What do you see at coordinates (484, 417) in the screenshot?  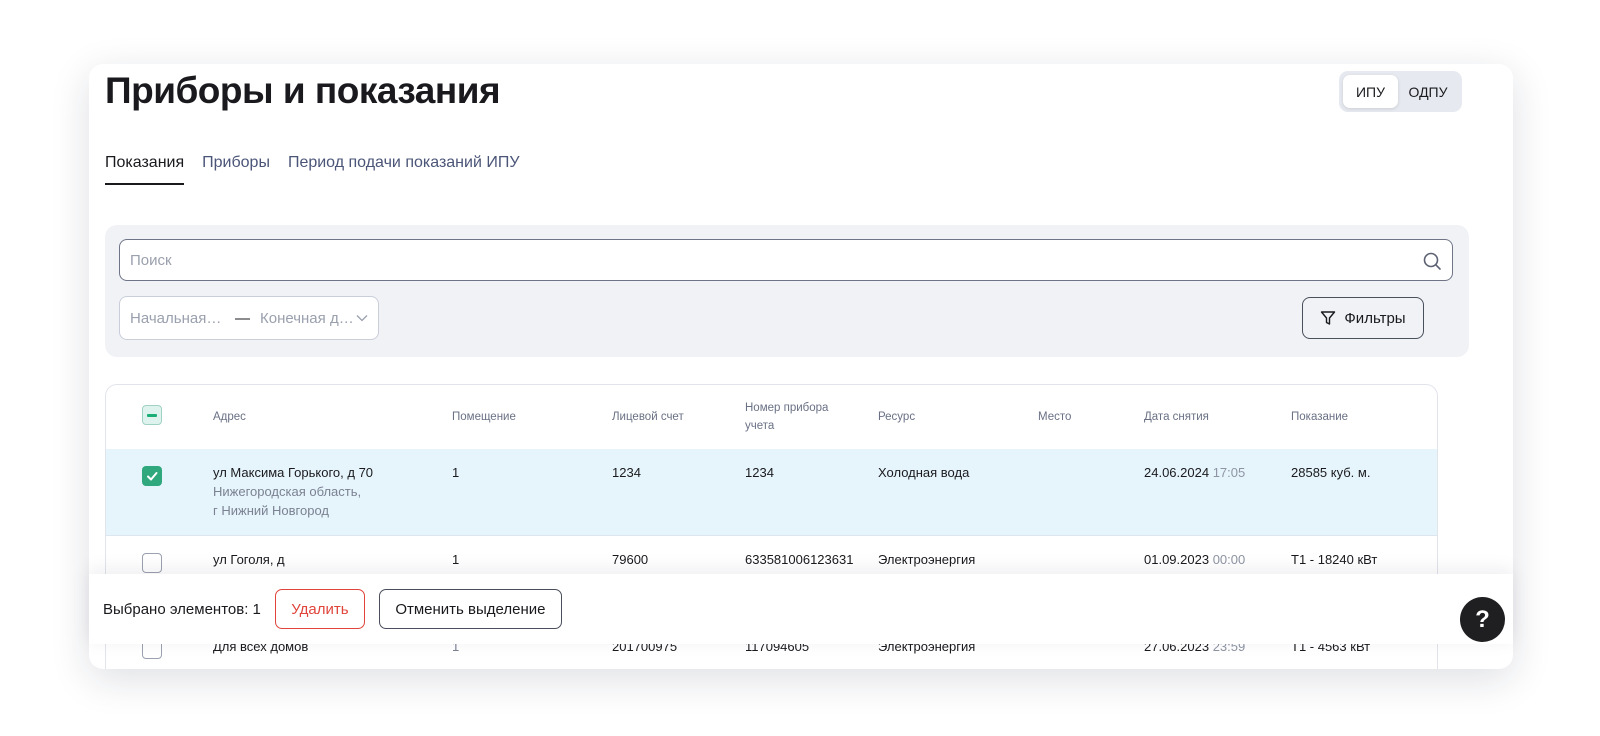 I see `col-room: Помещение` at bounding box center [484, 417].